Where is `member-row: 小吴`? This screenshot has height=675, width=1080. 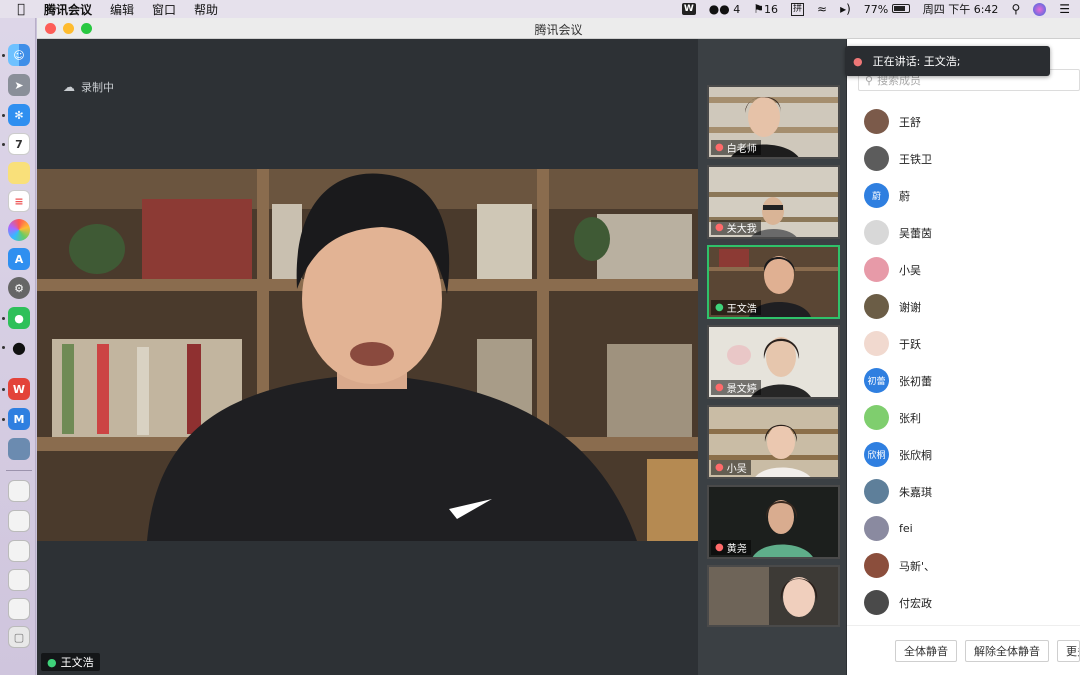 member-row: 小吴 is located at coordinates (963, 269).